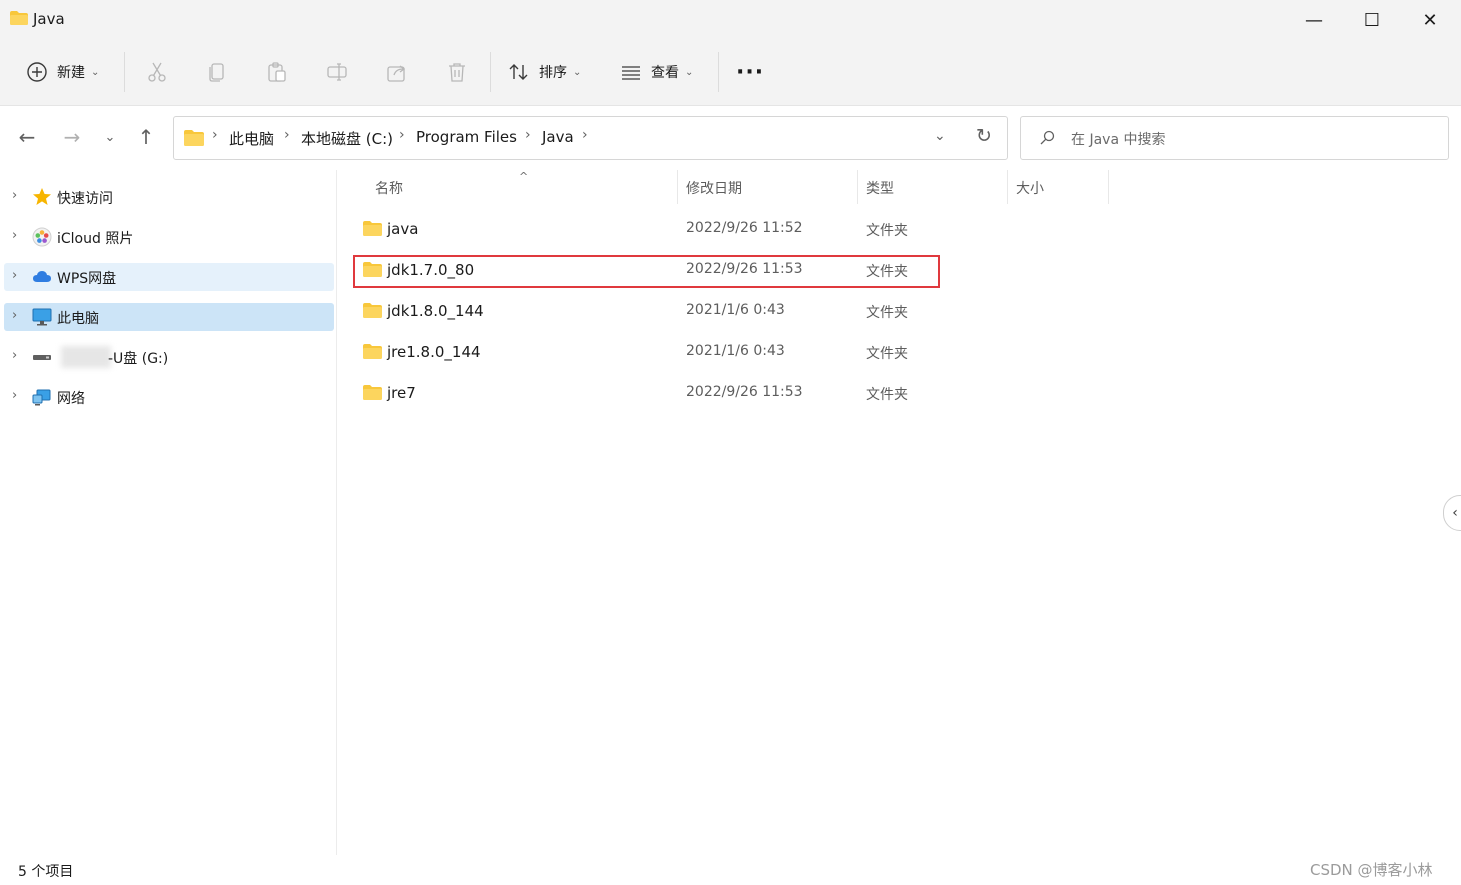 This screenshot has height=885, width=1461. What do you see at coordinates (744, 392) in the screenshot?
I see `file-modified: 2022/9/26 11:53` at bounding box center [744, 392].